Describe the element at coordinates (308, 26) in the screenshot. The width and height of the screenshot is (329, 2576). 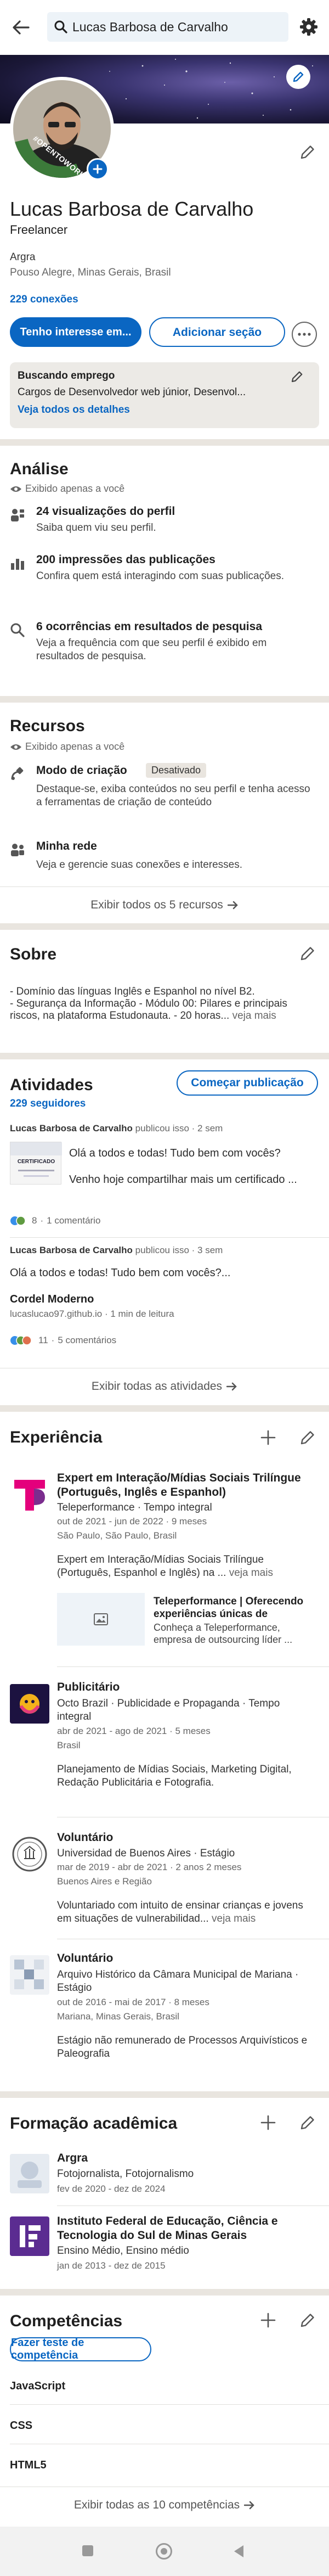
I see `settings-gear-icon` at that location.